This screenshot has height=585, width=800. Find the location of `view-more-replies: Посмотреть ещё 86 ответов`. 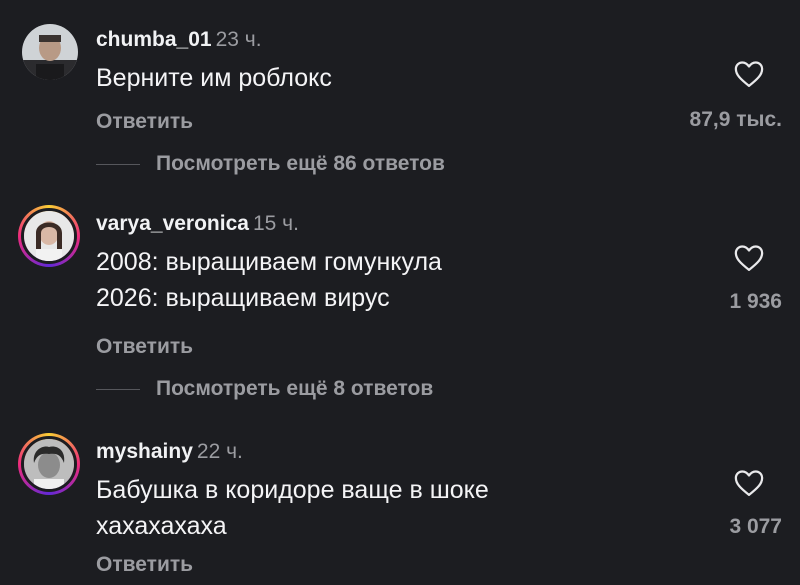

view-more-replies: Посмотреть ещё 86 ответов is located at coordinates (270, 164).